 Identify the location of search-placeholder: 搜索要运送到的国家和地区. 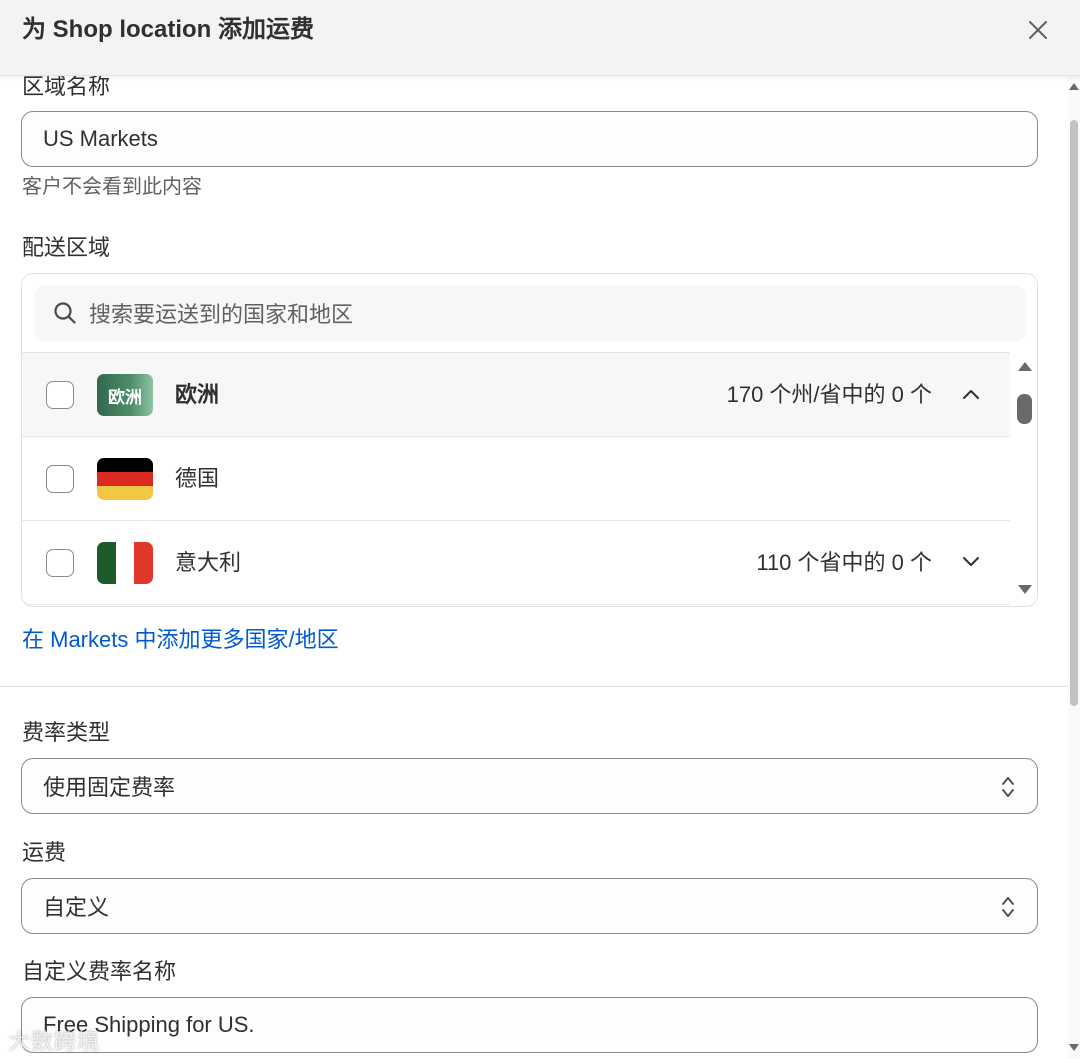
(221, 314).